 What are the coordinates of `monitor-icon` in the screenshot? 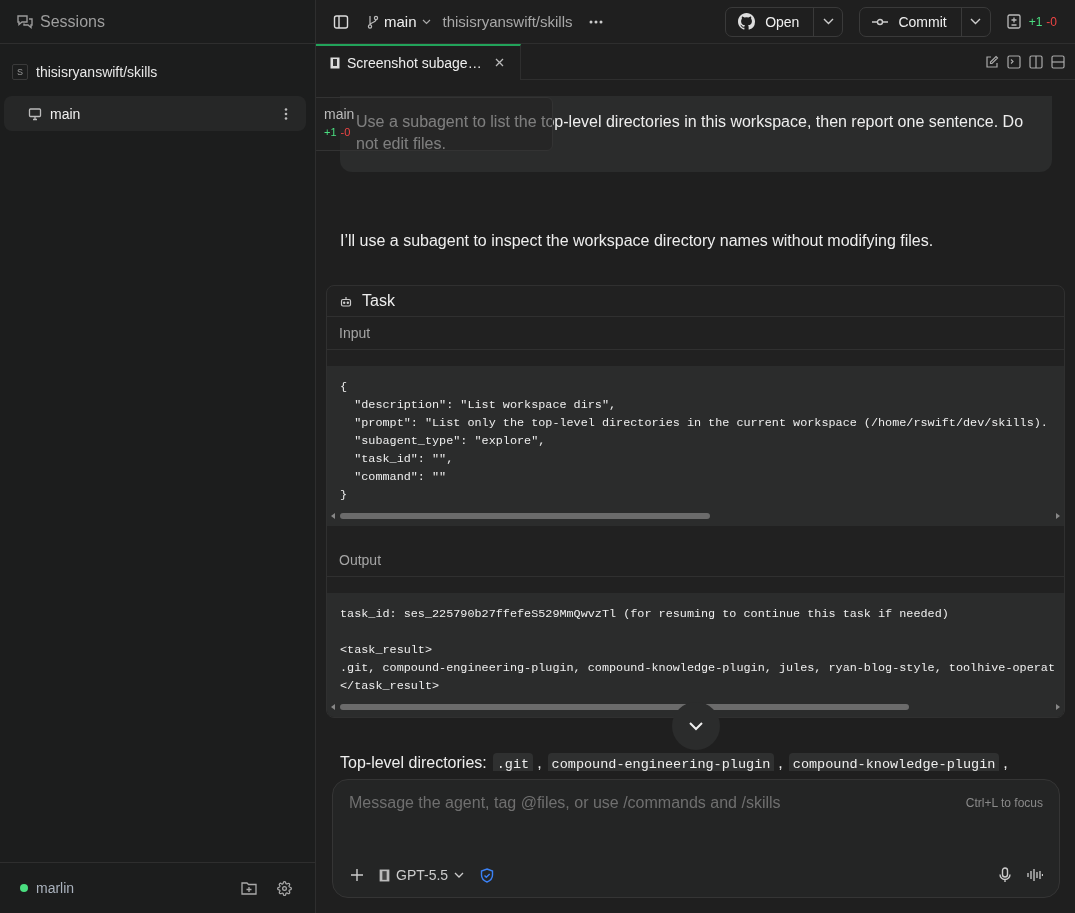 It's located at (35, 113).